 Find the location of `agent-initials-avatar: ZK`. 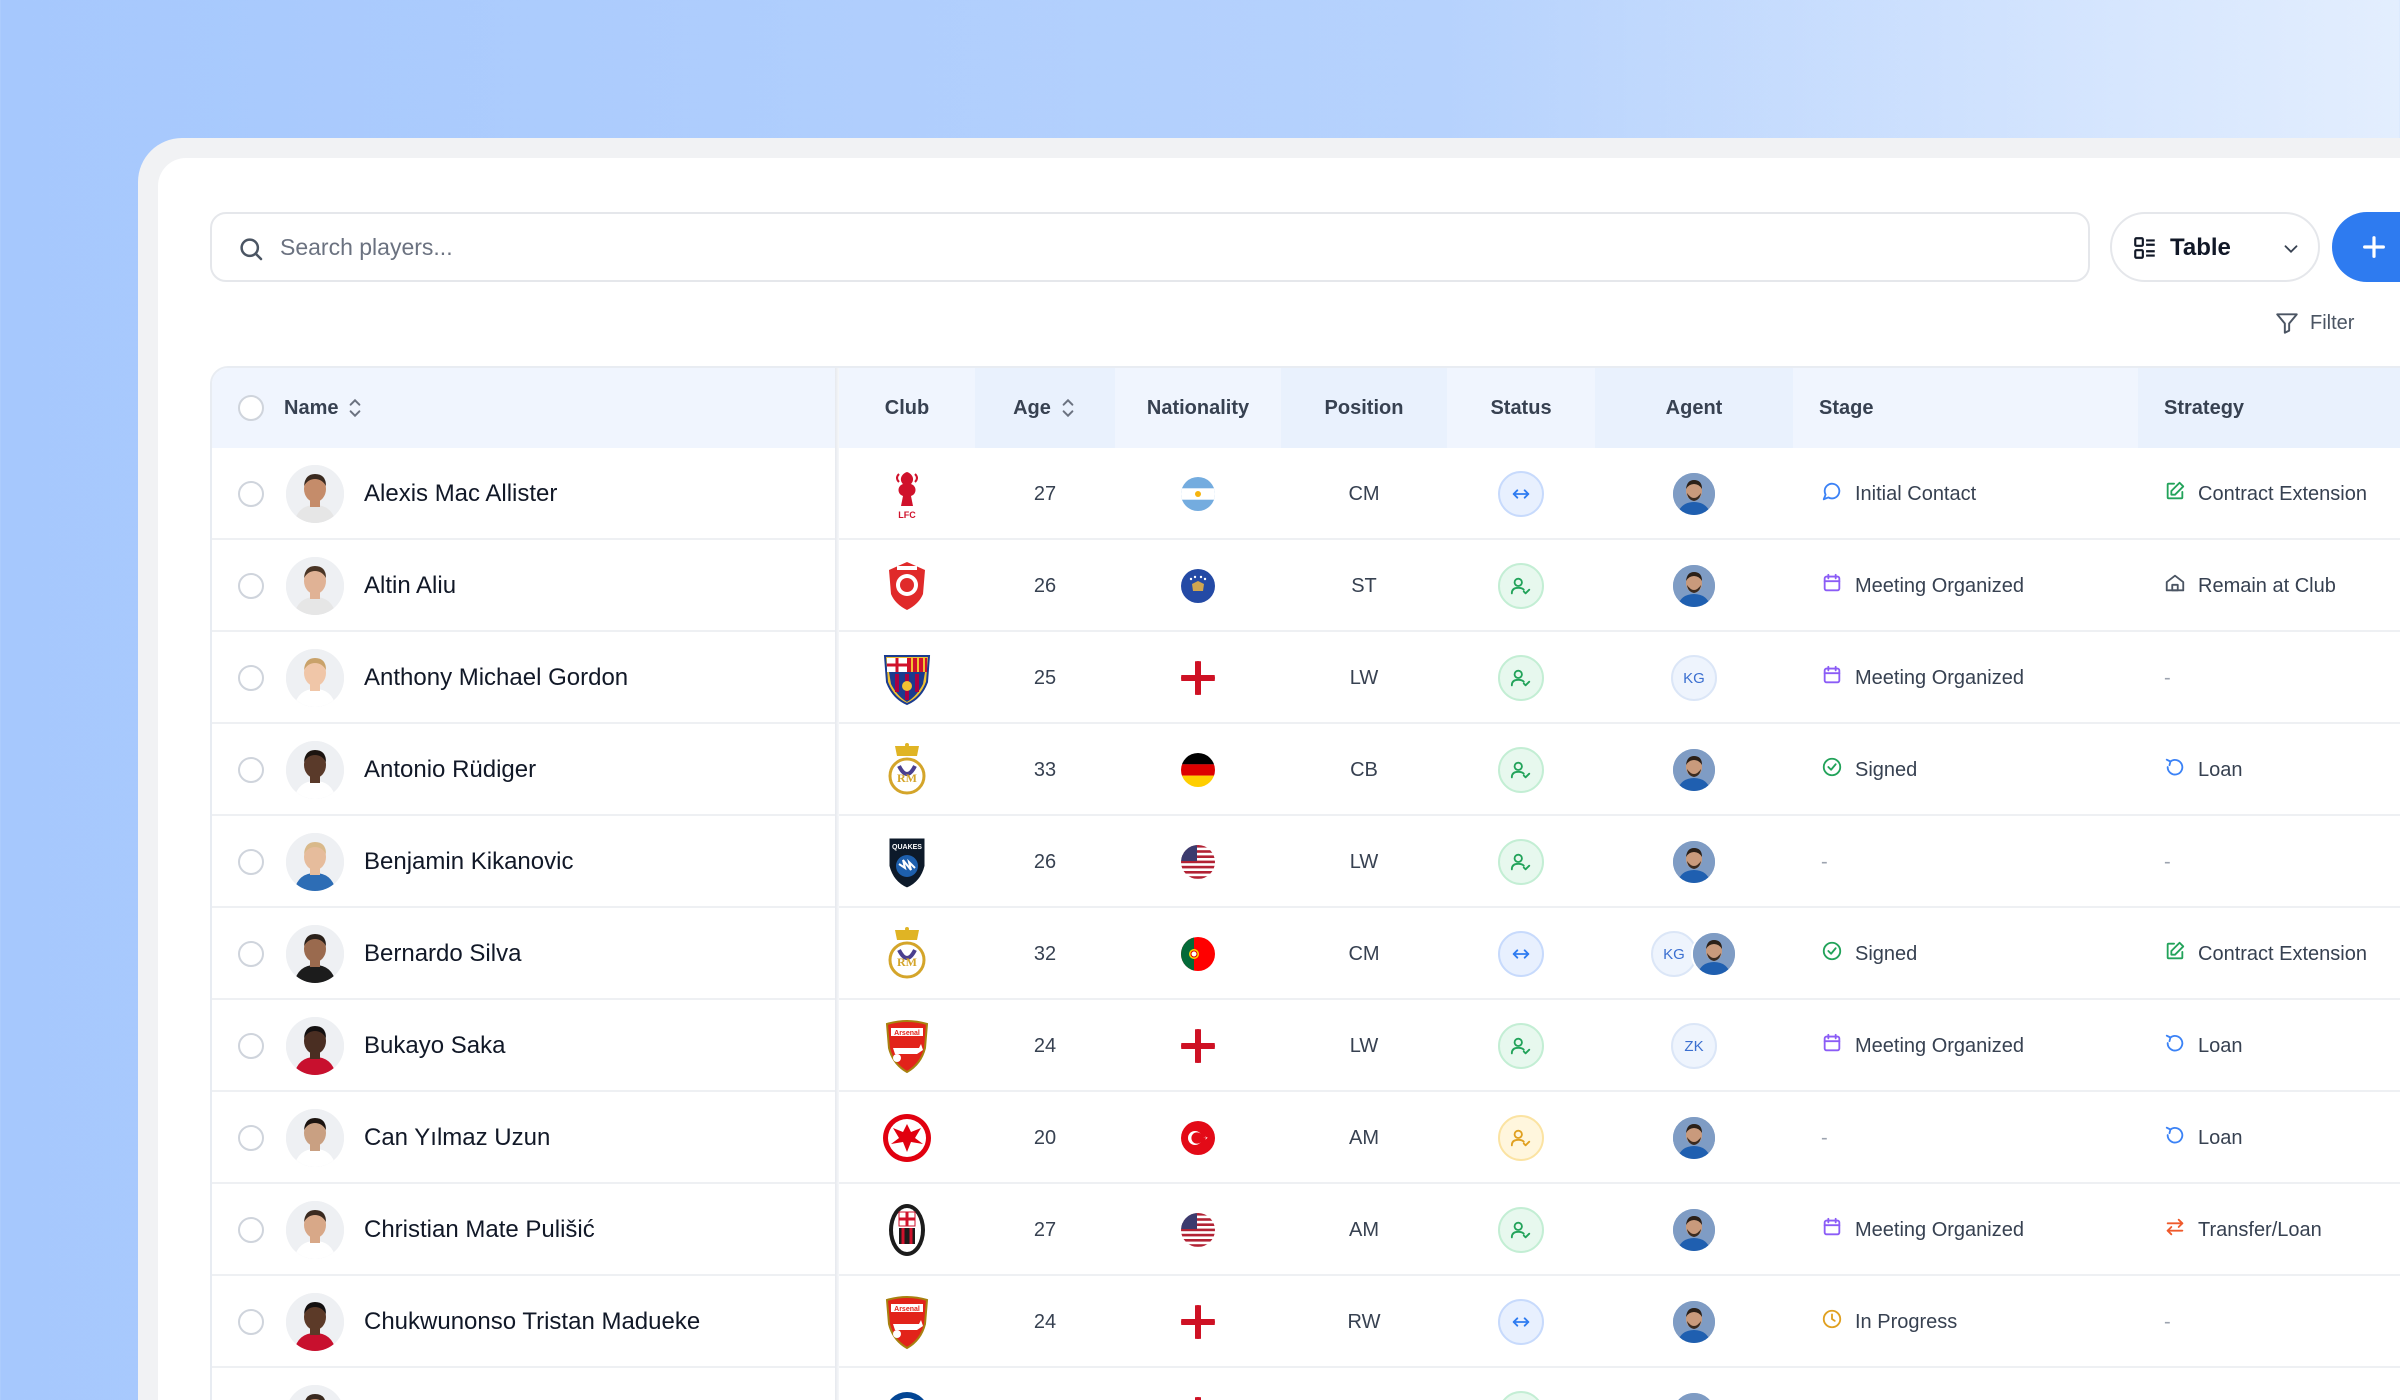

agent-initials-avatar: ZK is located at coordinates (1694, 1046).